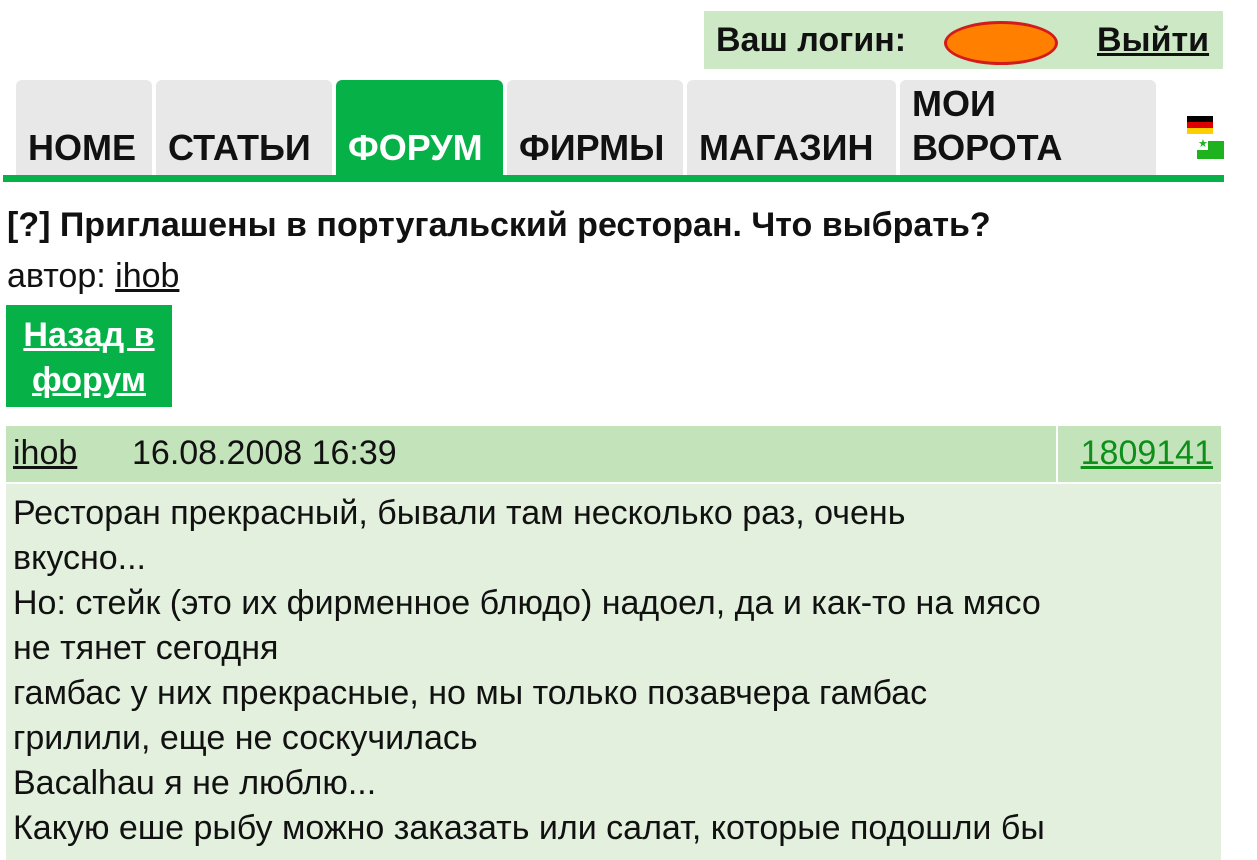 The width and height of the screenshot is (1257, 860). I want to click on tab-label: МОИ ВОРОТА, so click(987, 125).